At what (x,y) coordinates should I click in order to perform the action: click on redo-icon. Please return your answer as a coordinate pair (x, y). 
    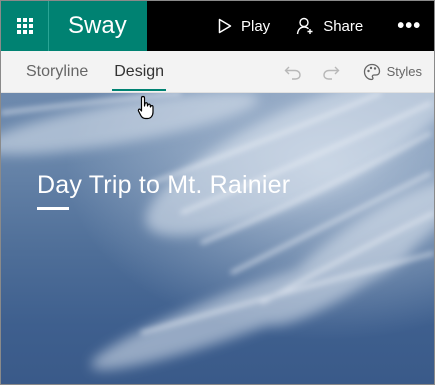
    Looking at the image, I should click on (331, 73).